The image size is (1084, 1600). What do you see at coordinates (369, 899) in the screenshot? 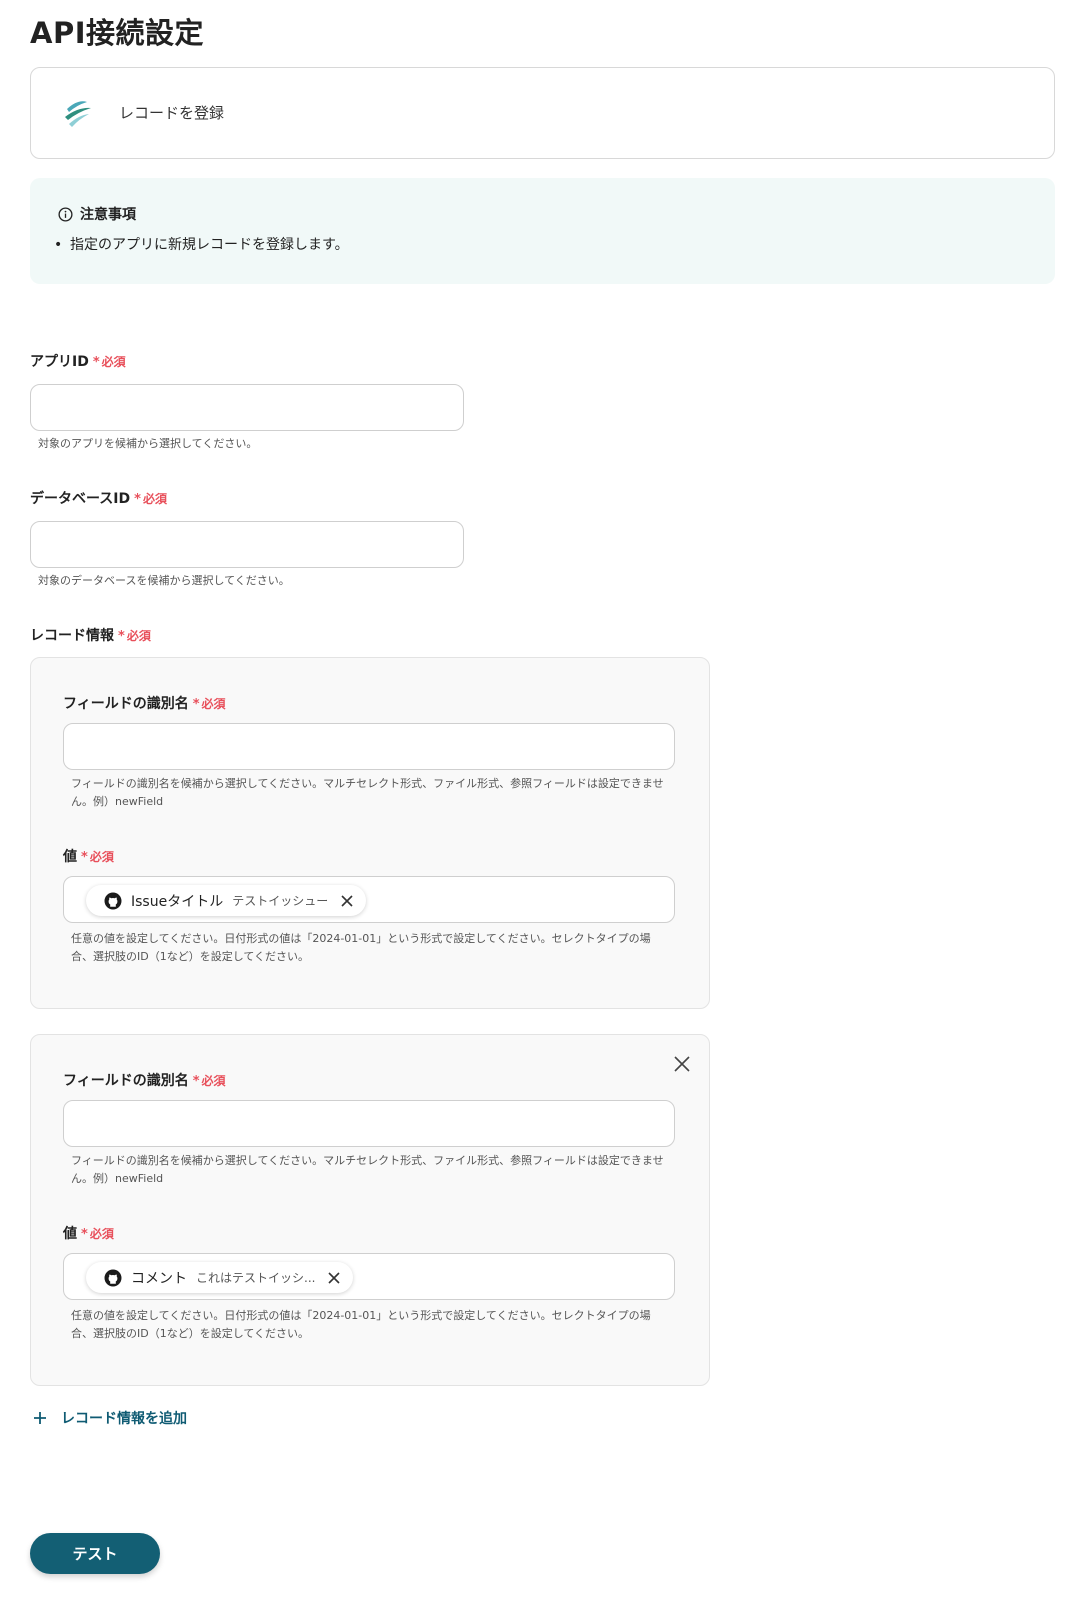
I see `value-input: Issueタイトル テストイッシュー` at bounding box center [369, 899].